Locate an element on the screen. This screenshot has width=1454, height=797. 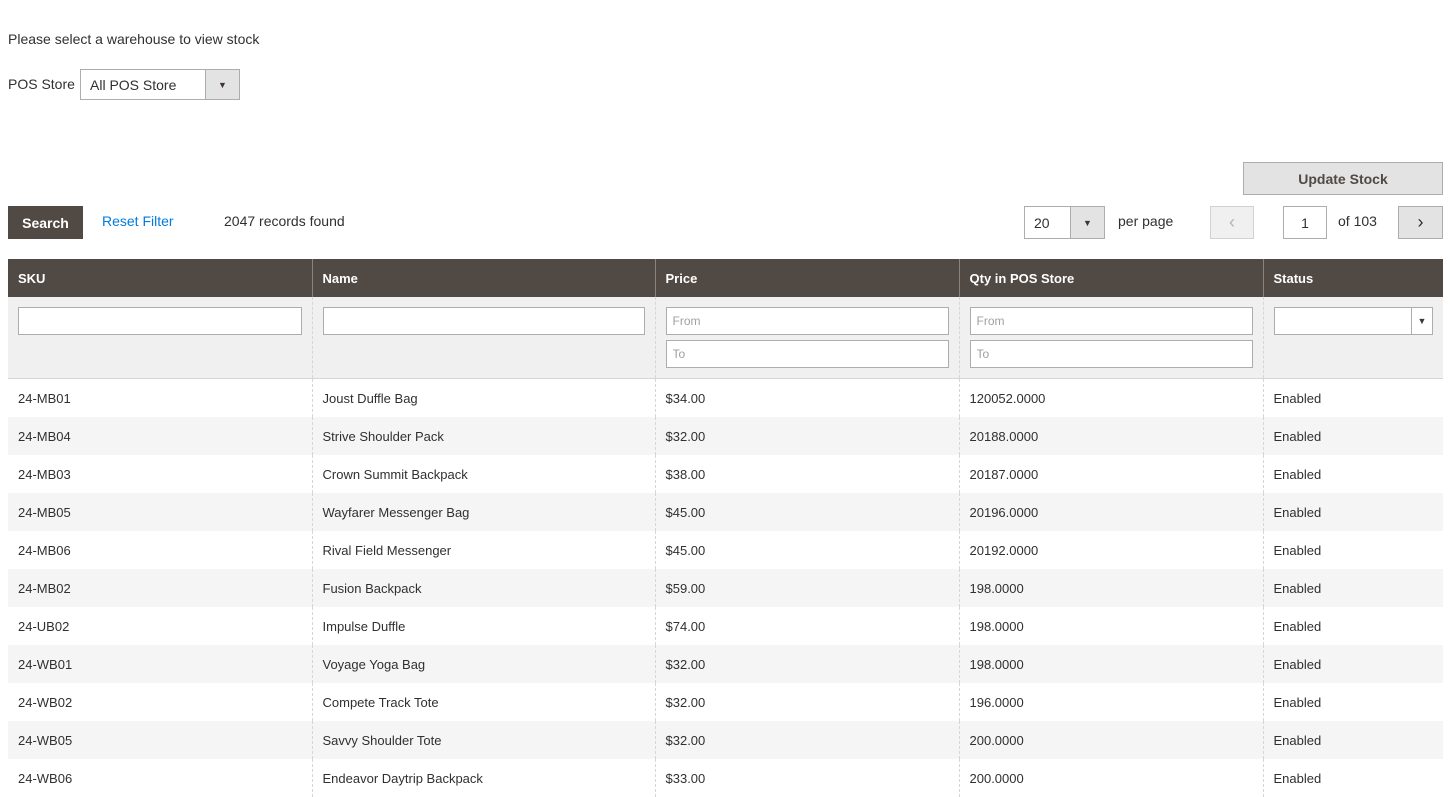
per-page-label: per page is located at coordinates (1146, 221).